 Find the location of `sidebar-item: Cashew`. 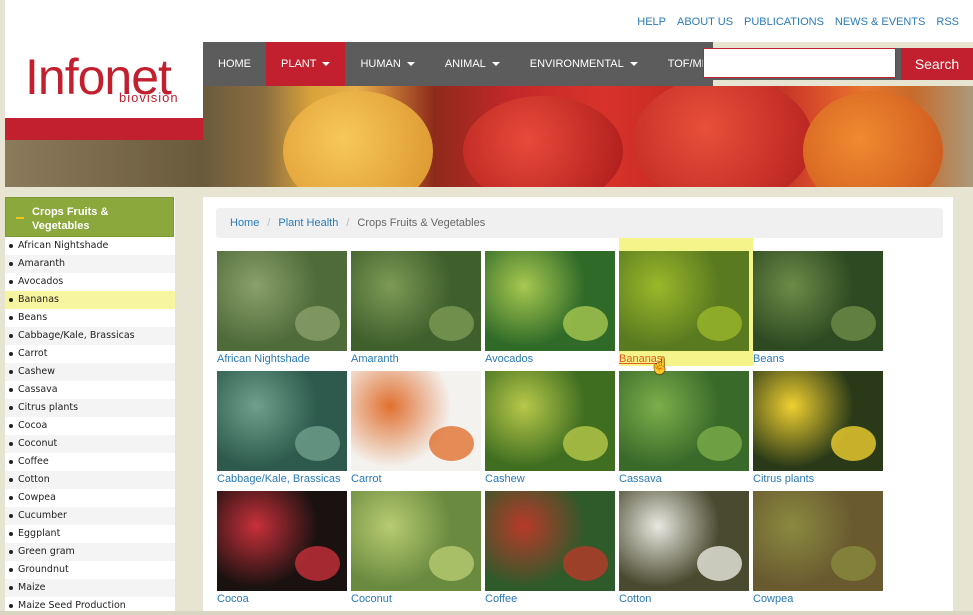

sidebar-item: Cashew is located at coordinates (90, 372).